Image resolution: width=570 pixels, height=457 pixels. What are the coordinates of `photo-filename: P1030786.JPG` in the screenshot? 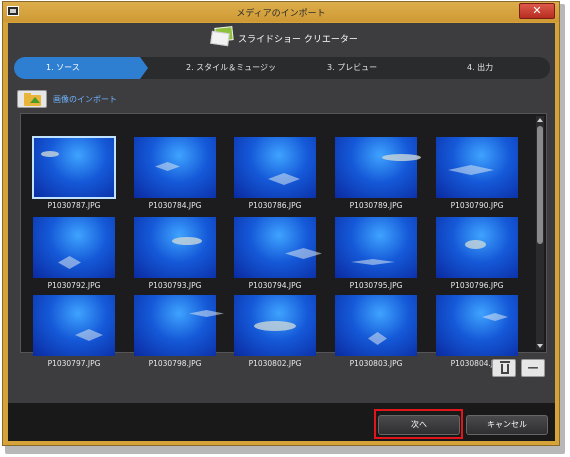 It's located at (275, 205).